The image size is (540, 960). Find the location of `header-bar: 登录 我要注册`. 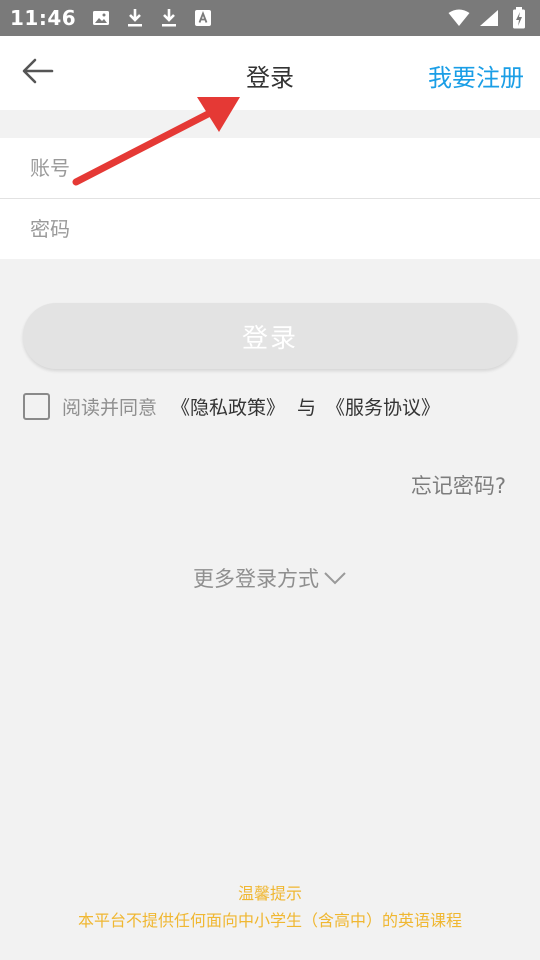

header-bar: 登录 我要注册 is located at coordinates (270, 73).